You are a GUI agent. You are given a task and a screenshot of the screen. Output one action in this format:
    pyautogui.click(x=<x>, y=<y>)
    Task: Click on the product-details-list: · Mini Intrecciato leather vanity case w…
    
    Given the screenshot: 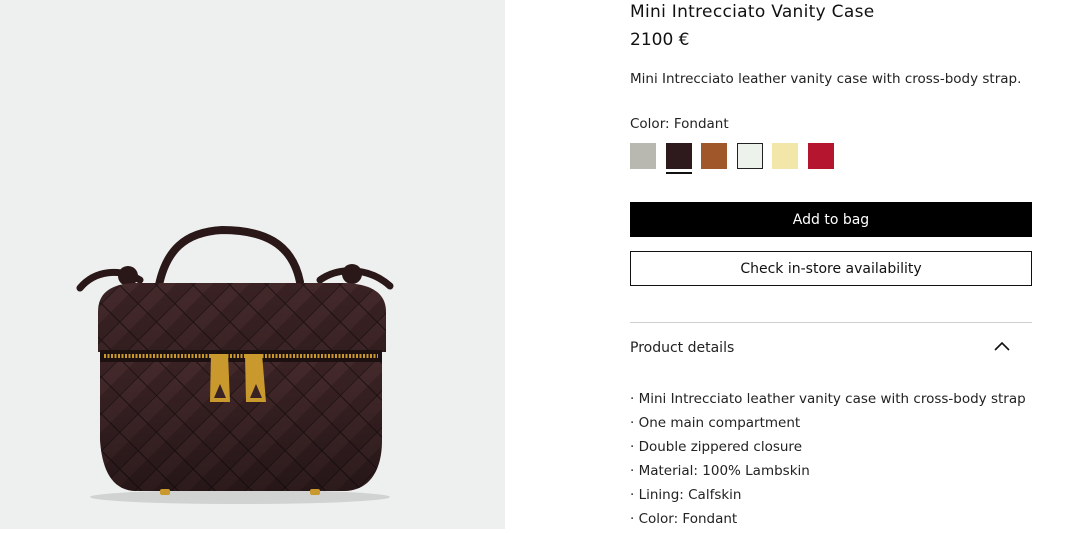 What is the action you would take?
    pyautogui.click(x=828, y=461)
    